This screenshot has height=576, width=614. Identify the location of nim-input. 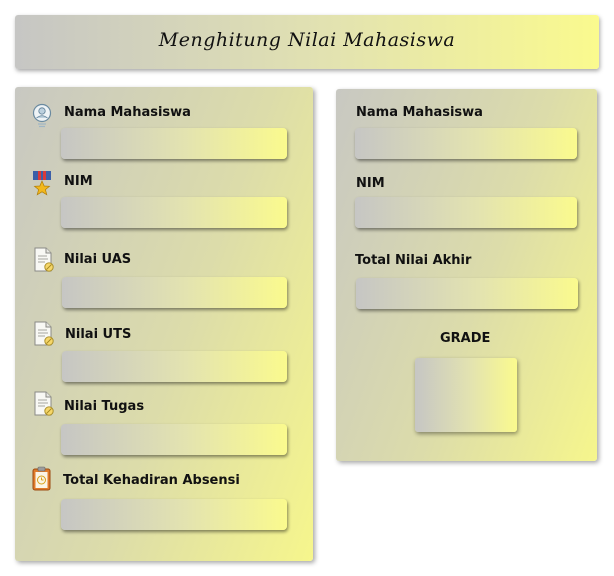
(174, 212).